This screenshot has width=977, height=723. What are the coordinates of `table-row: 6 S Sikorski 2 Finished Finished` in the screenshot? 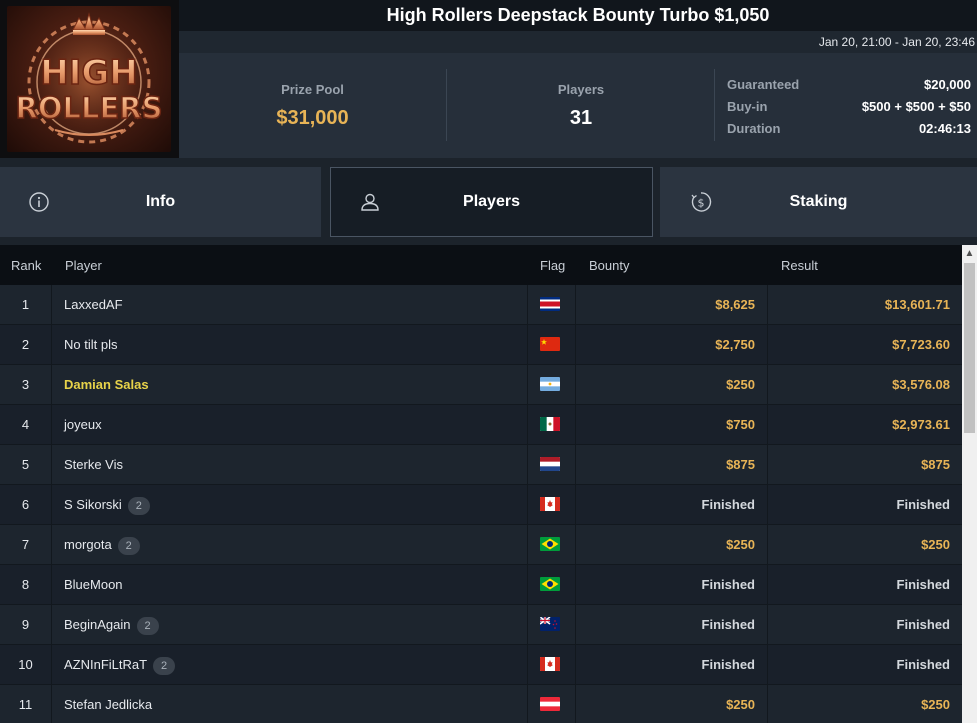 It's located at (481, 505).